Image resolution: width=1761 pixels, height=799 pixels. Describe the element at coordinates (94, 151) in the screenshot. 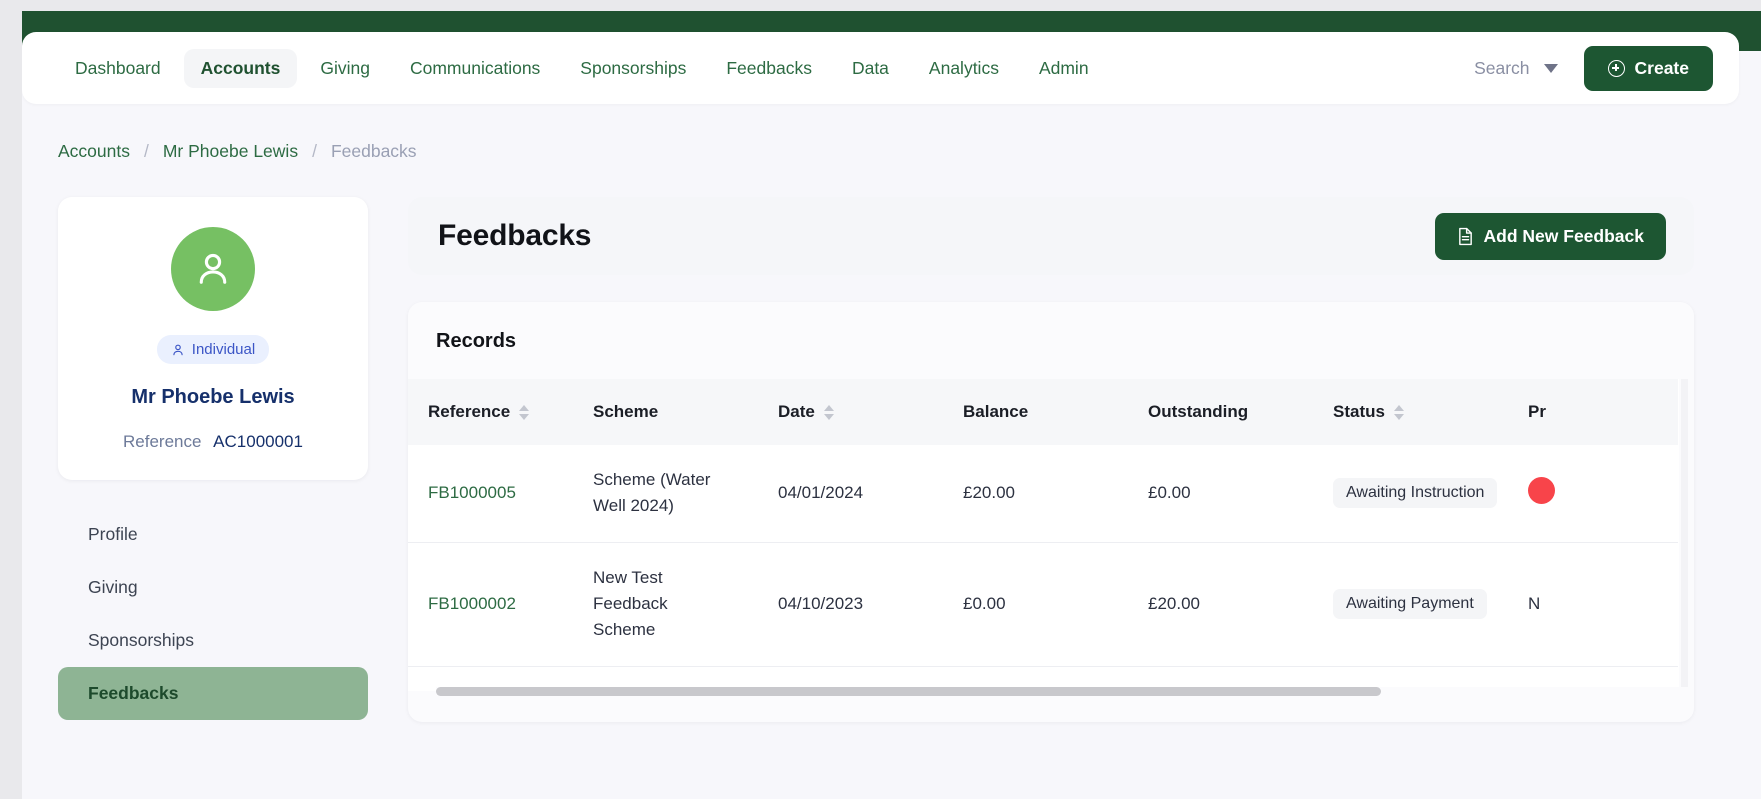

I see `breadcrumb-item-accounts: Accounts` at that location.